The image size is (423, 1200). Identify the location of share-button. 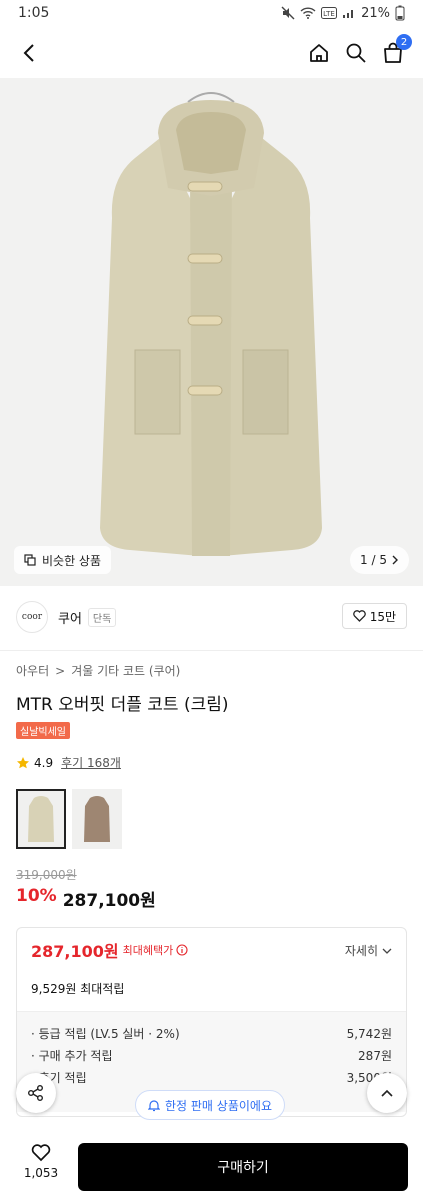
(36, 1093).